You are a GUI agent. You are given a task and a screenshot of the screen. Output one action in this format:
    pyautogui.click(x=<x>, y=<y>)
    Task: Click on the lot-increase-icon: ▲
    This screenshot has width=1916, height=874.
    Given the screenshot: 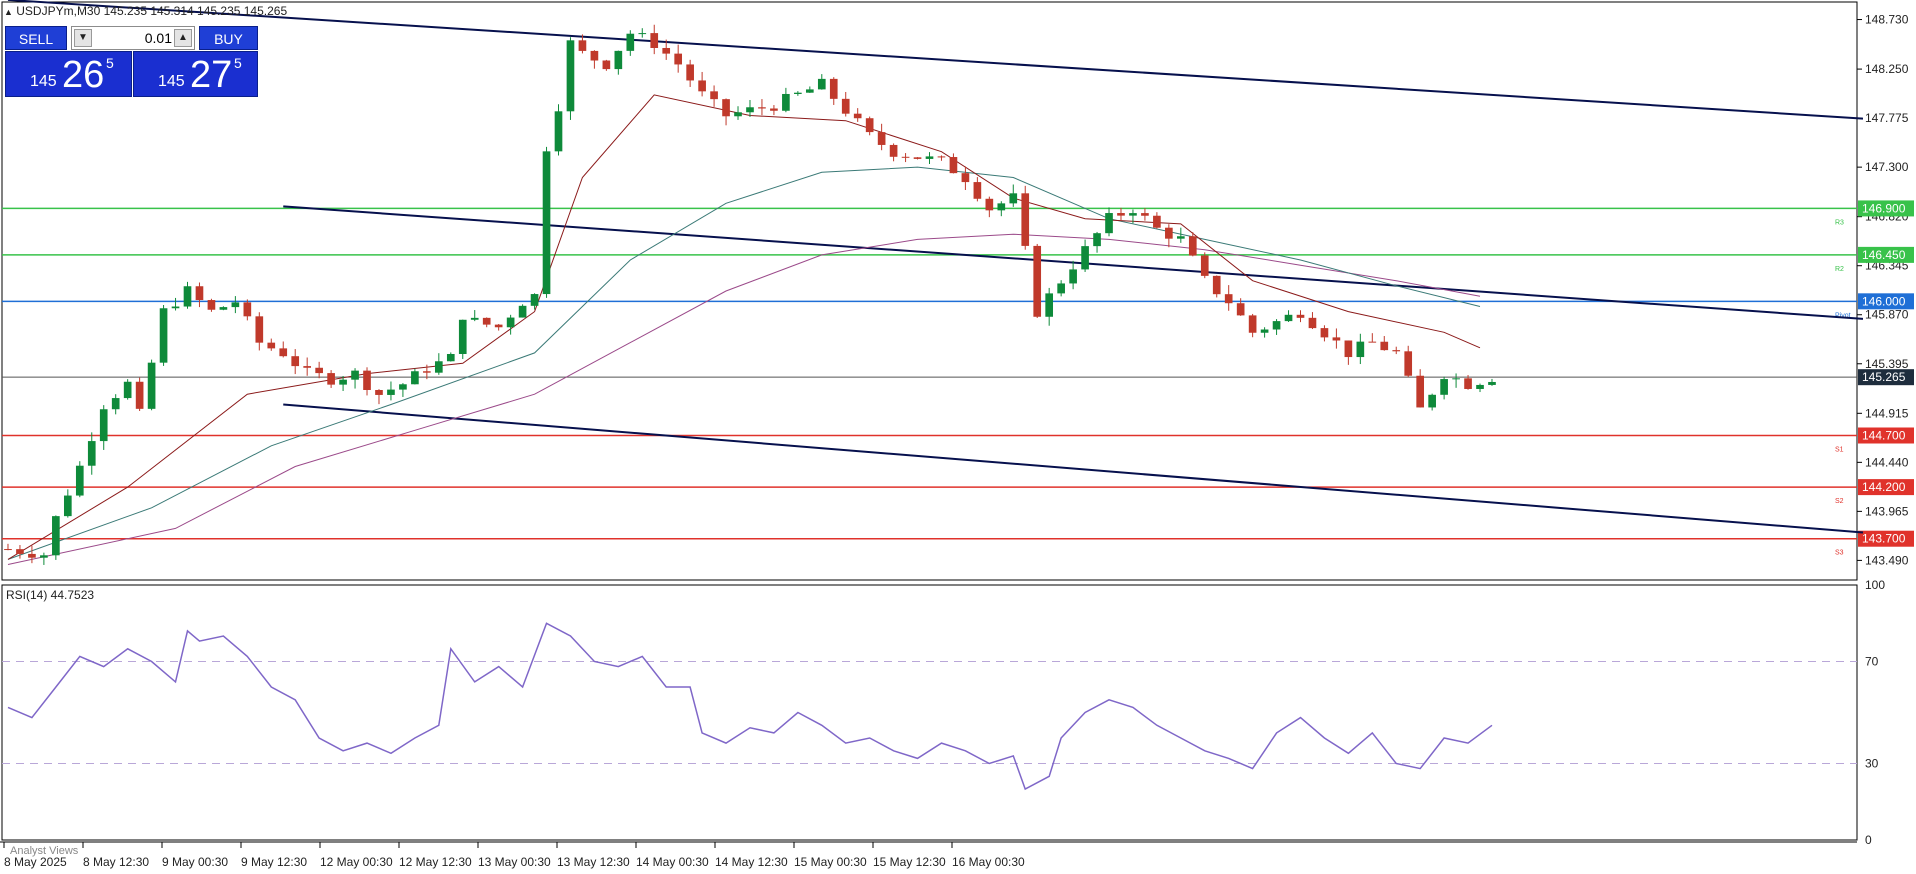 What is the action you would take?
    pyautogui.click(x=183, y=38)
    